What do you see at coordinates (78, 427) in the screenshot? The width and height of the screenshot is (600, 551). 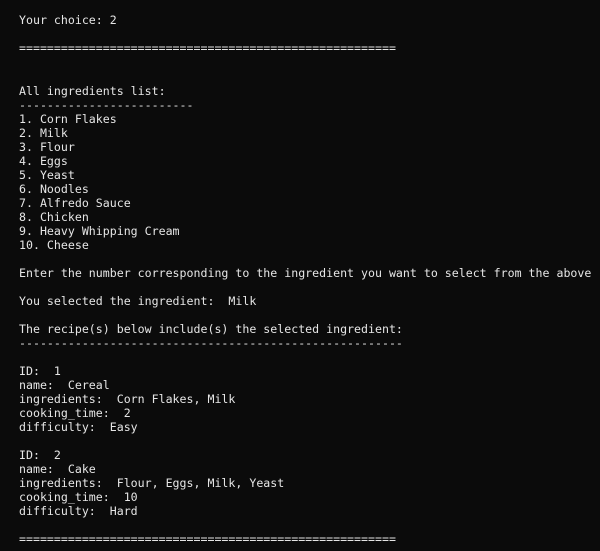 I see `recipe-difficulty: difficulty: Easy` at bounding box center [78, 427].